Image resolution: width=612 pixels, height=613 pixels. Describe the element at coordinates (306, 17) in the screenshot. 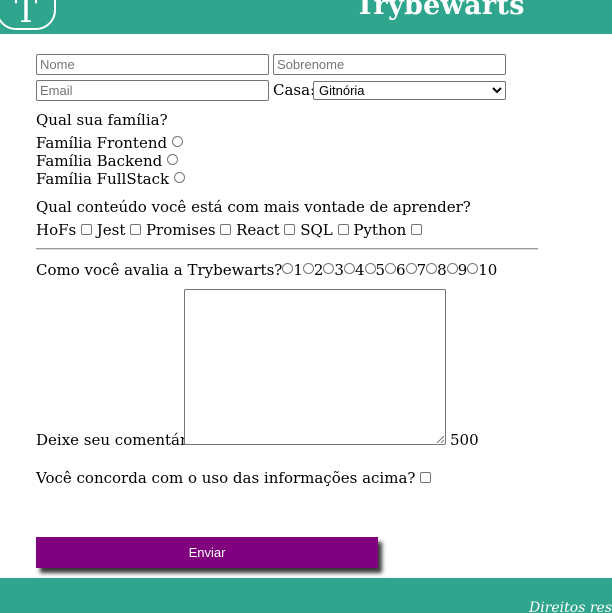

I see `page-header: T Trybewarts` at that location.